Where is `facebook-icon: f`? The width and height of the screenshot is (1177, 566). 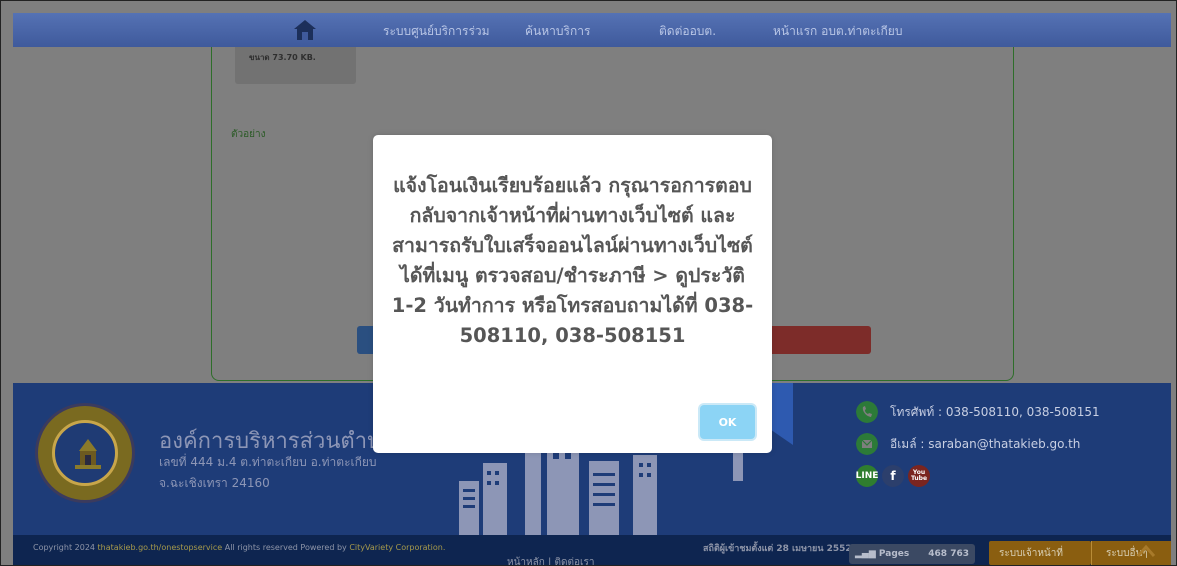
facebook-icon: f is located at coordinates (893, 476).